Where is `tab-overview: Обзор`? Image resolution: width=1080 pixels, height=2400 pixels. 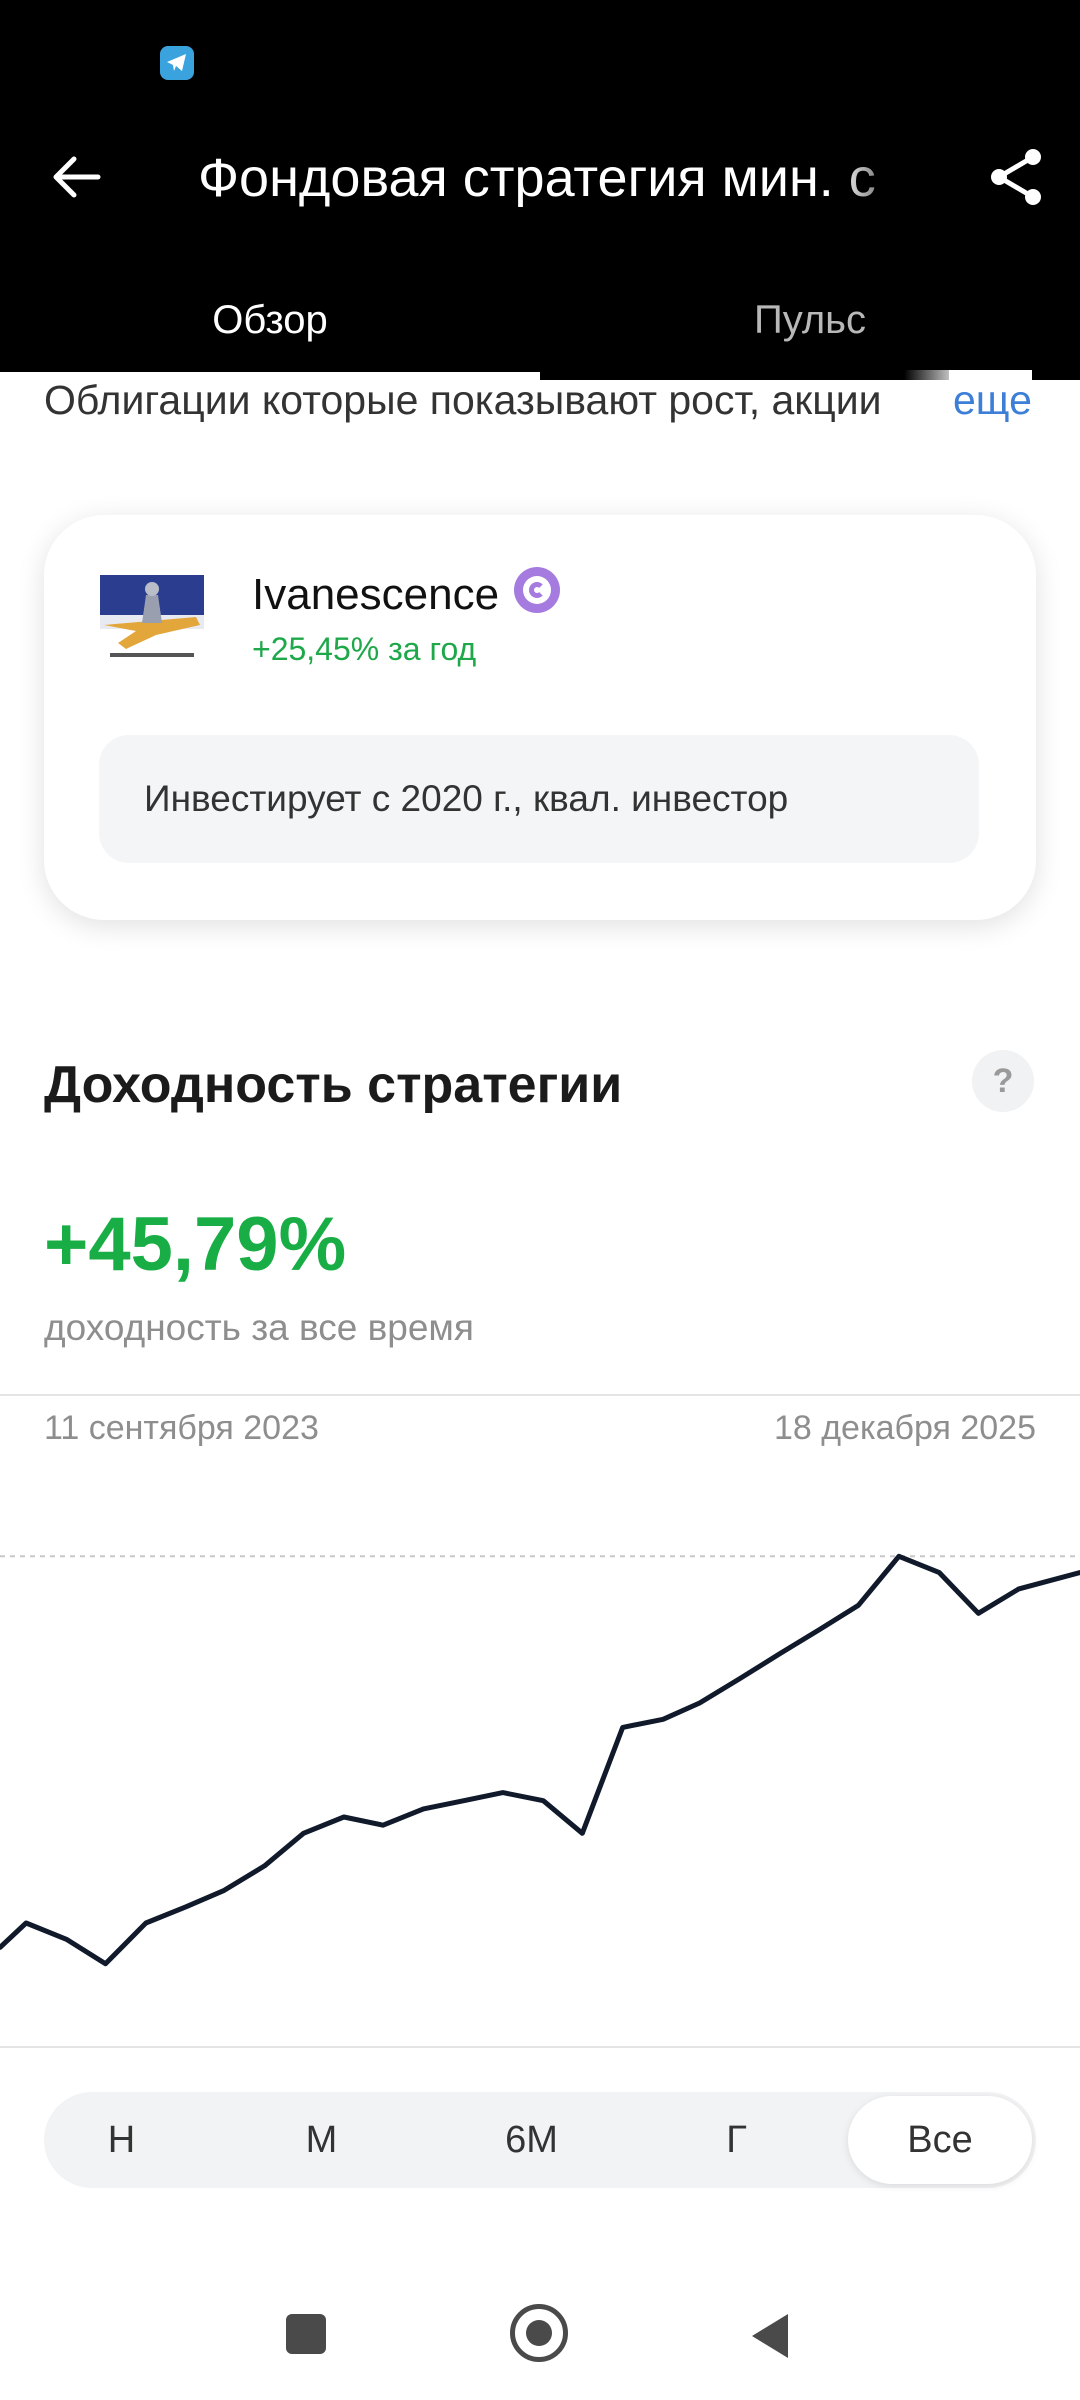 tab-overview: Обзор is located at coordinates (270, 320).